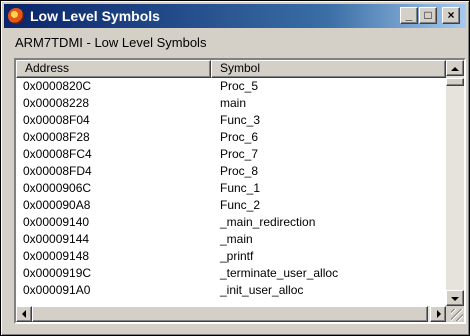 The height and width of the screenshot is (336, 470). I want to click on symbol-cell: Proc_5, so click(239, 86).